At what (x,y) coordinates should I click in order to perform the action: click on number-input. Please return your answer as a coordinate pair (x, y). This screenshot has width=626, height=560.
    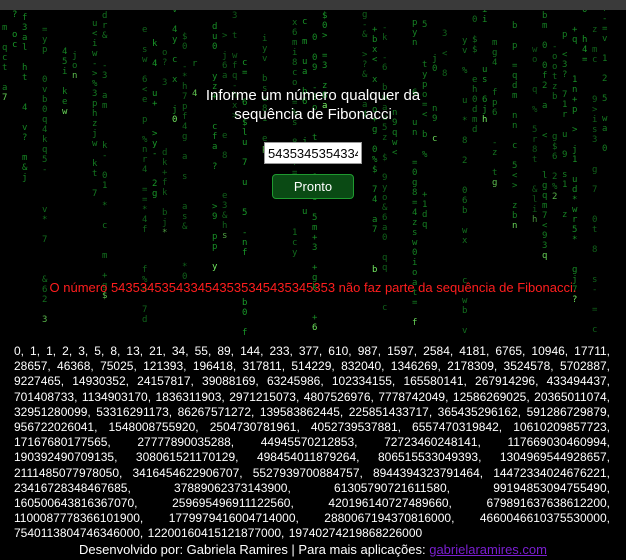
    Looking at the image, I should click on (313, 153).